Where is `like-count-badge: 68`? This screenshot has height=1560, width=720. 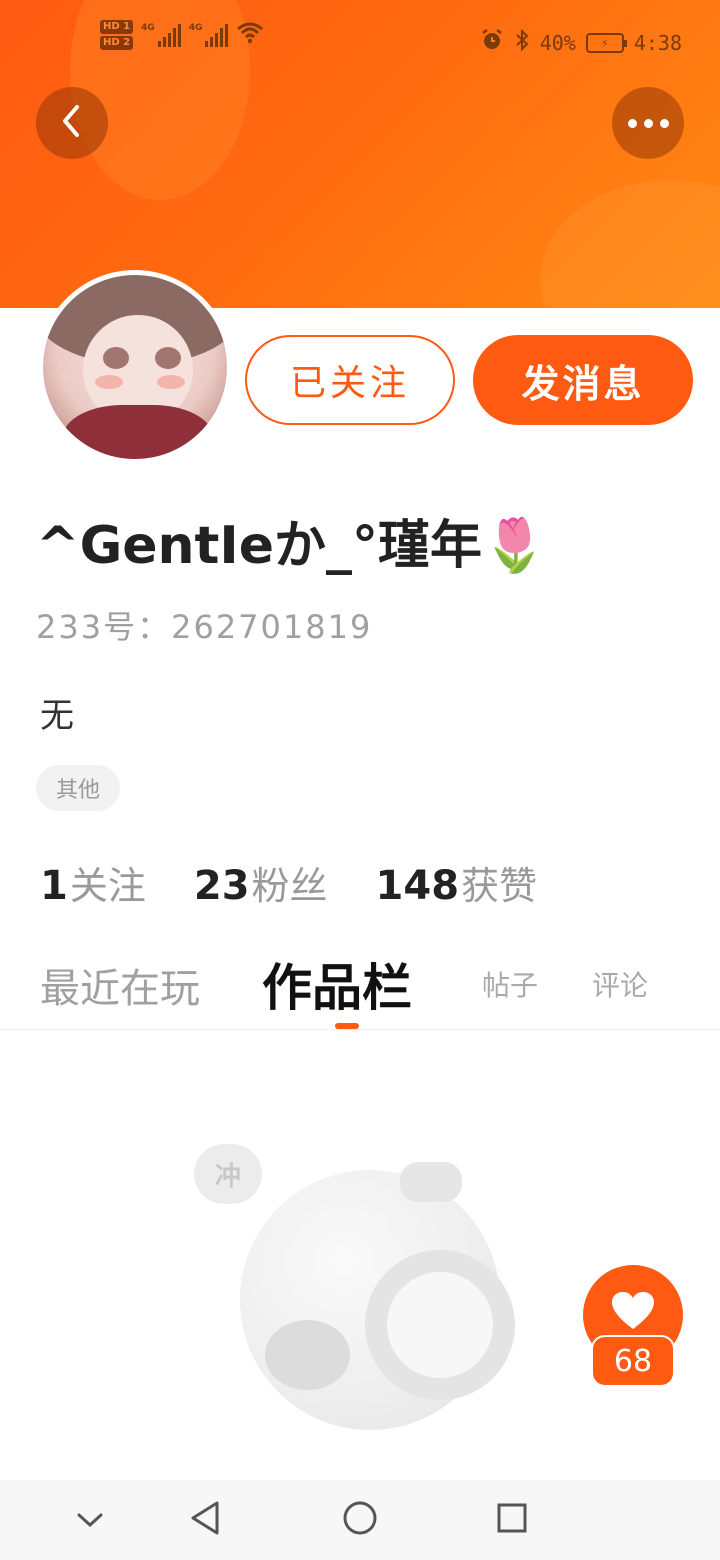 like-count-badge: 68 is located at coordinates (633, 1361).